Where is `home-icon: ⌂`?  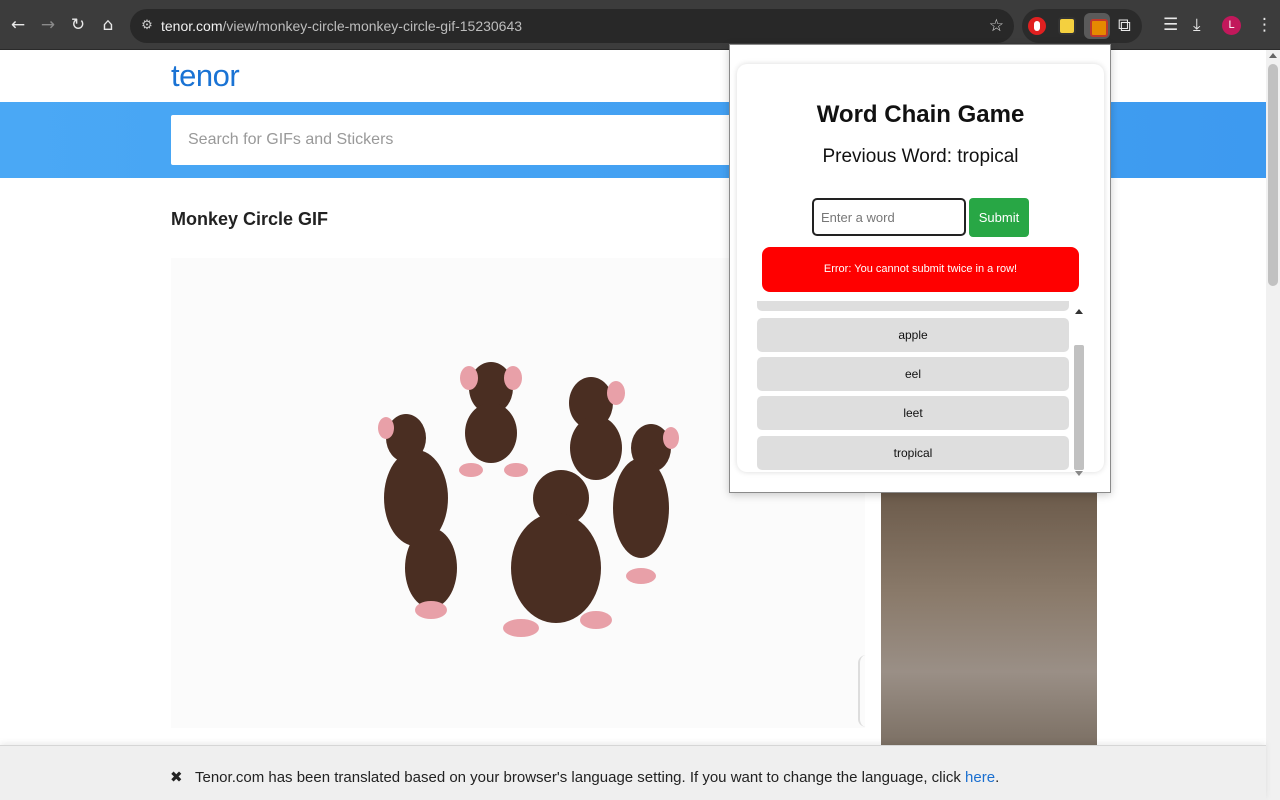 home-icon: ⌂ is located at coordinates (108, 25).